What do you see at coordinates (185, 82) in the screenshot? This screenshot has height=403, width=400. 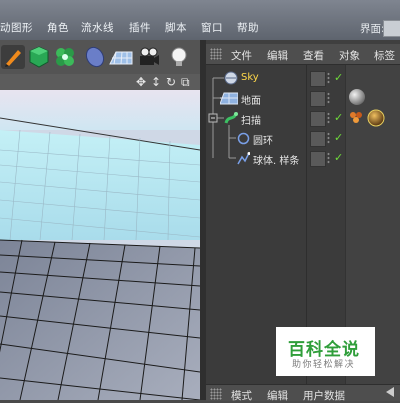 I see `maximize-view-icon: ⧉` at bounding box center [185, 82].